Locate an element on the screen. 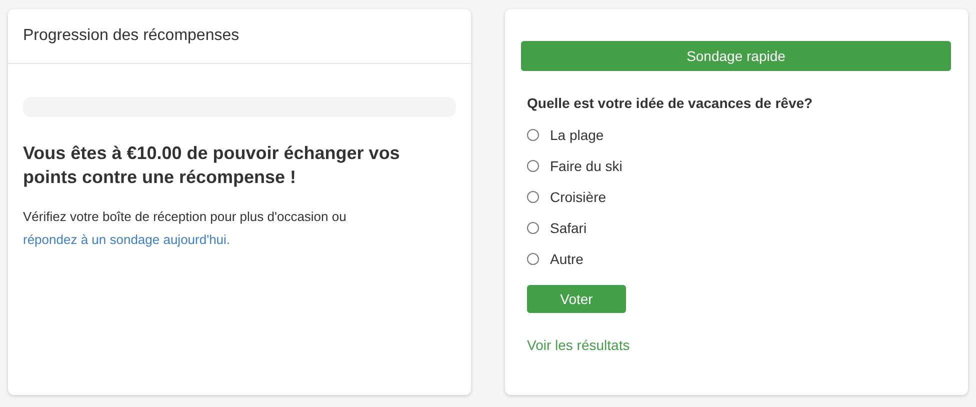 The height and width of the screenshot is (407, 976). poll-option: La plage is located at coordinates (565, 135).